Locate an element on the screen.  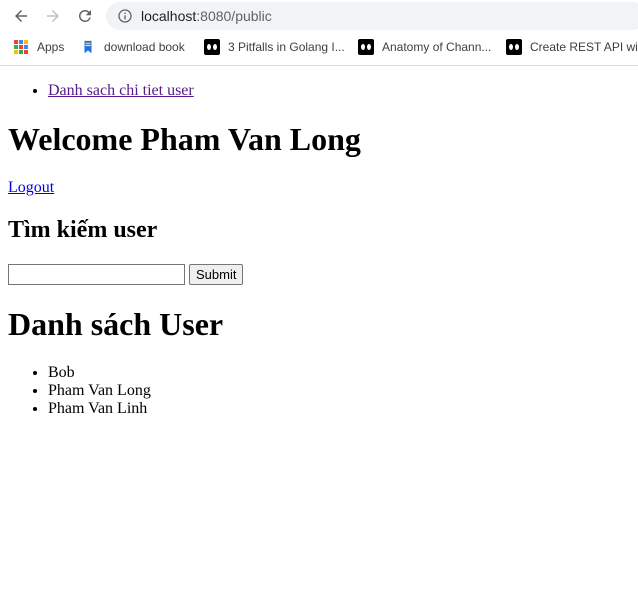
reload-icon is located at coordinates (85, 15).